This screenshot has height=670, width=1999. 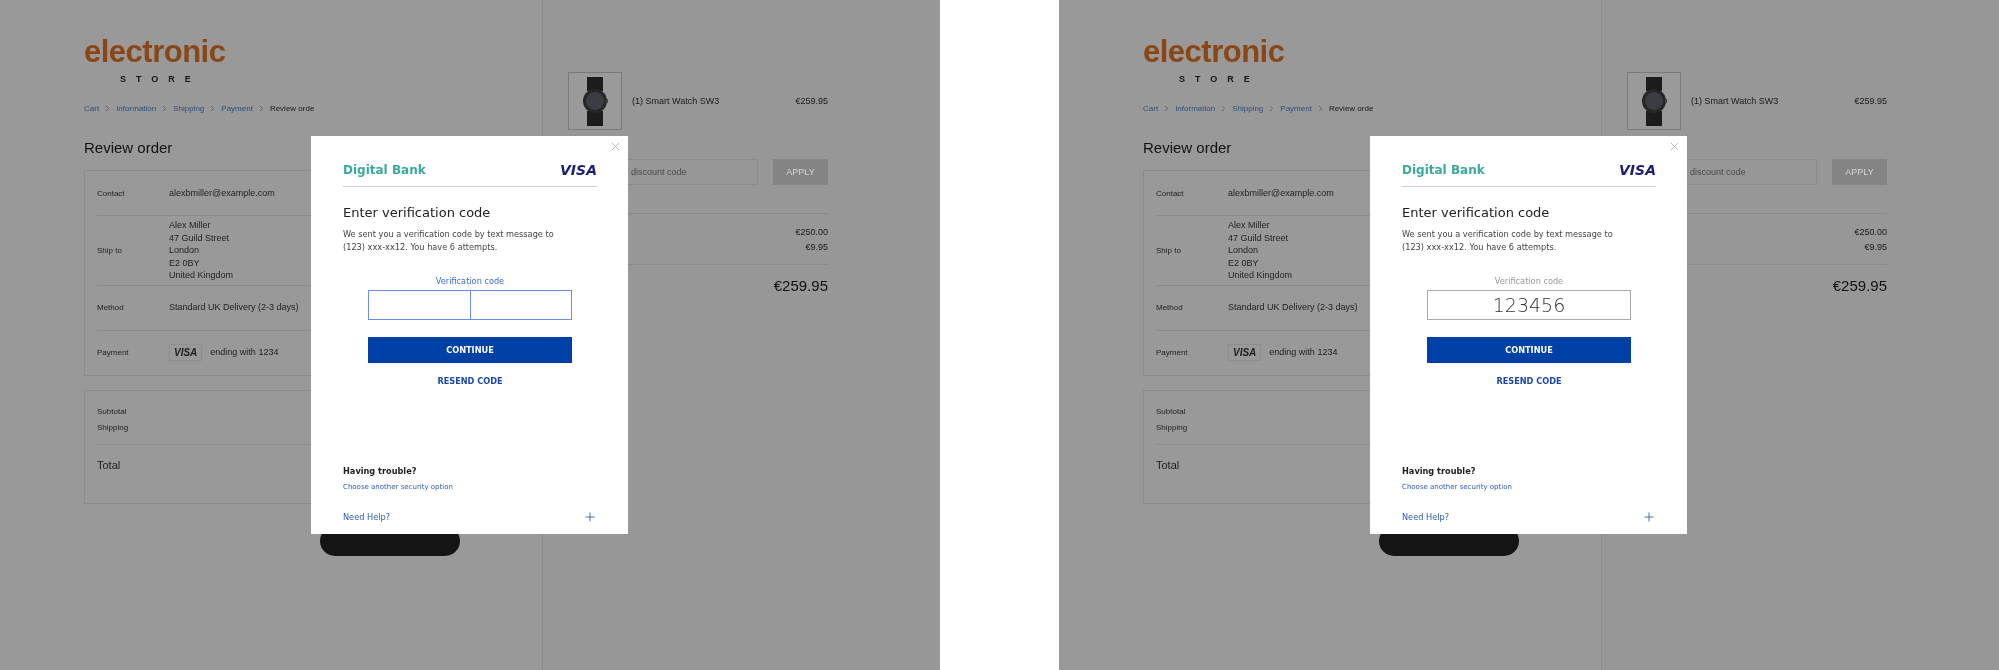 I want to click on code-field: 123456, so click(x=1529, y=305).